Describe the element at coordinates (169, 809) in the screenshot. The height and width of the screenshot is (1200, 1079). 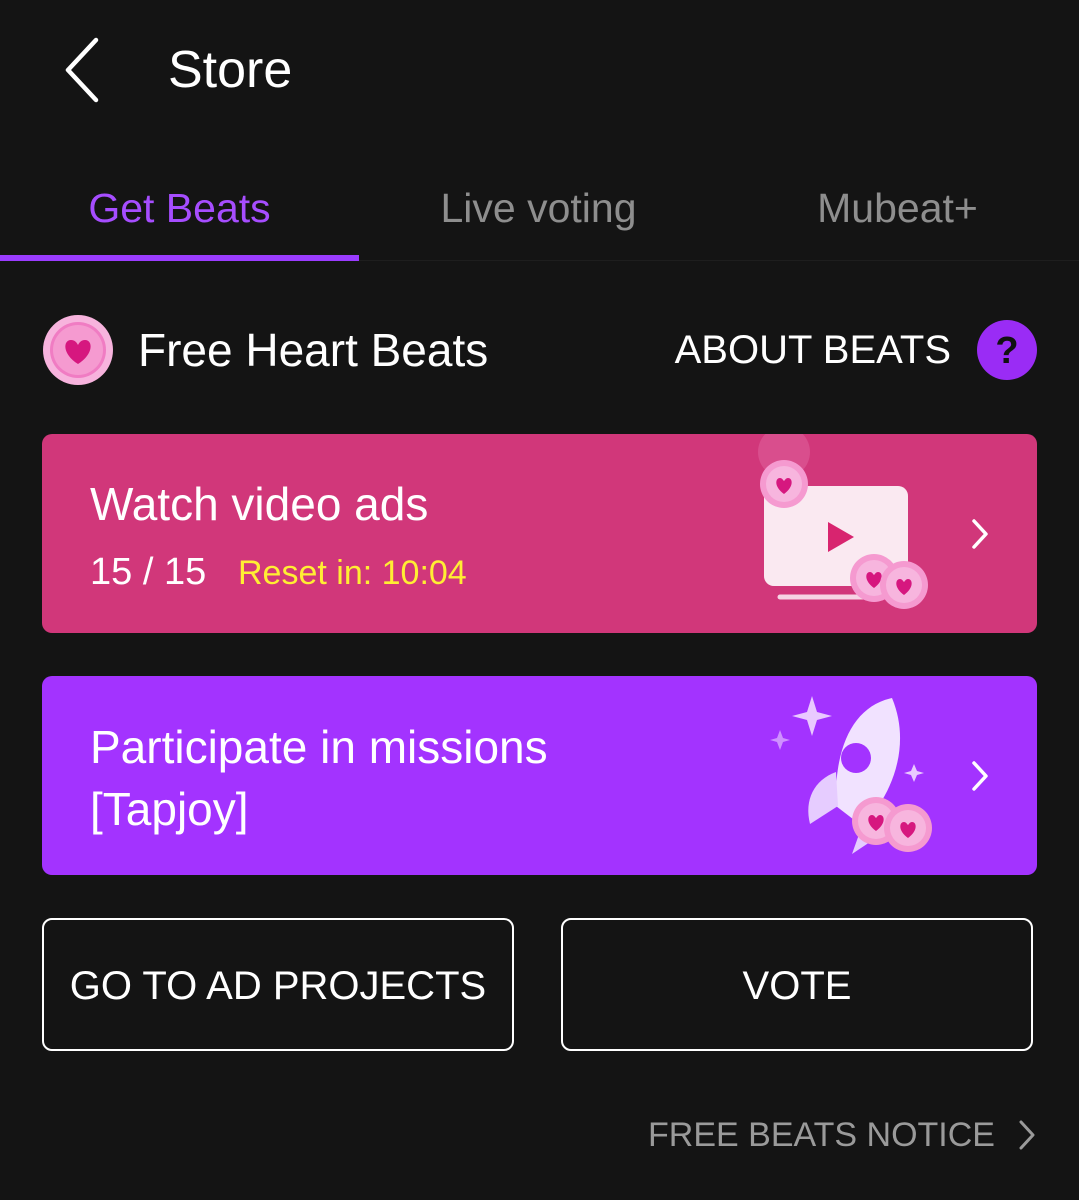
I see `missions-title-line2: [Tapjoy]` at that location.